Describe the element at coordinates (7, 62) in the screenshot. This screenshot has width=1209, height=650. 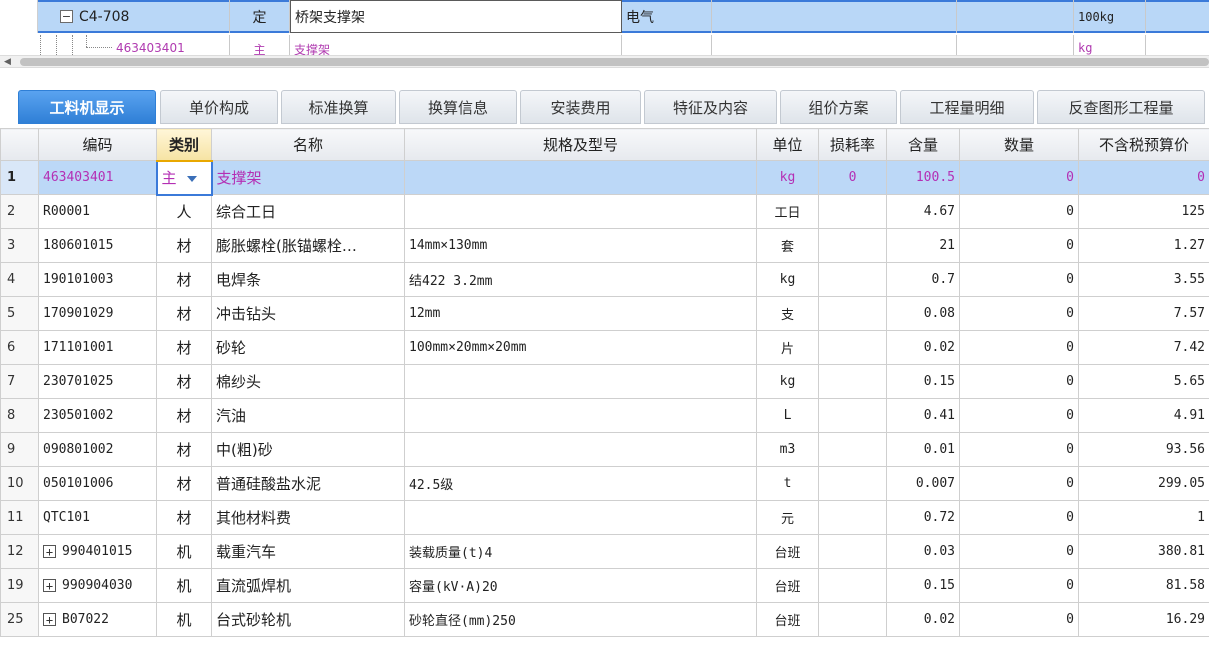
I see `scroll-left-icon: ◀` at that location.